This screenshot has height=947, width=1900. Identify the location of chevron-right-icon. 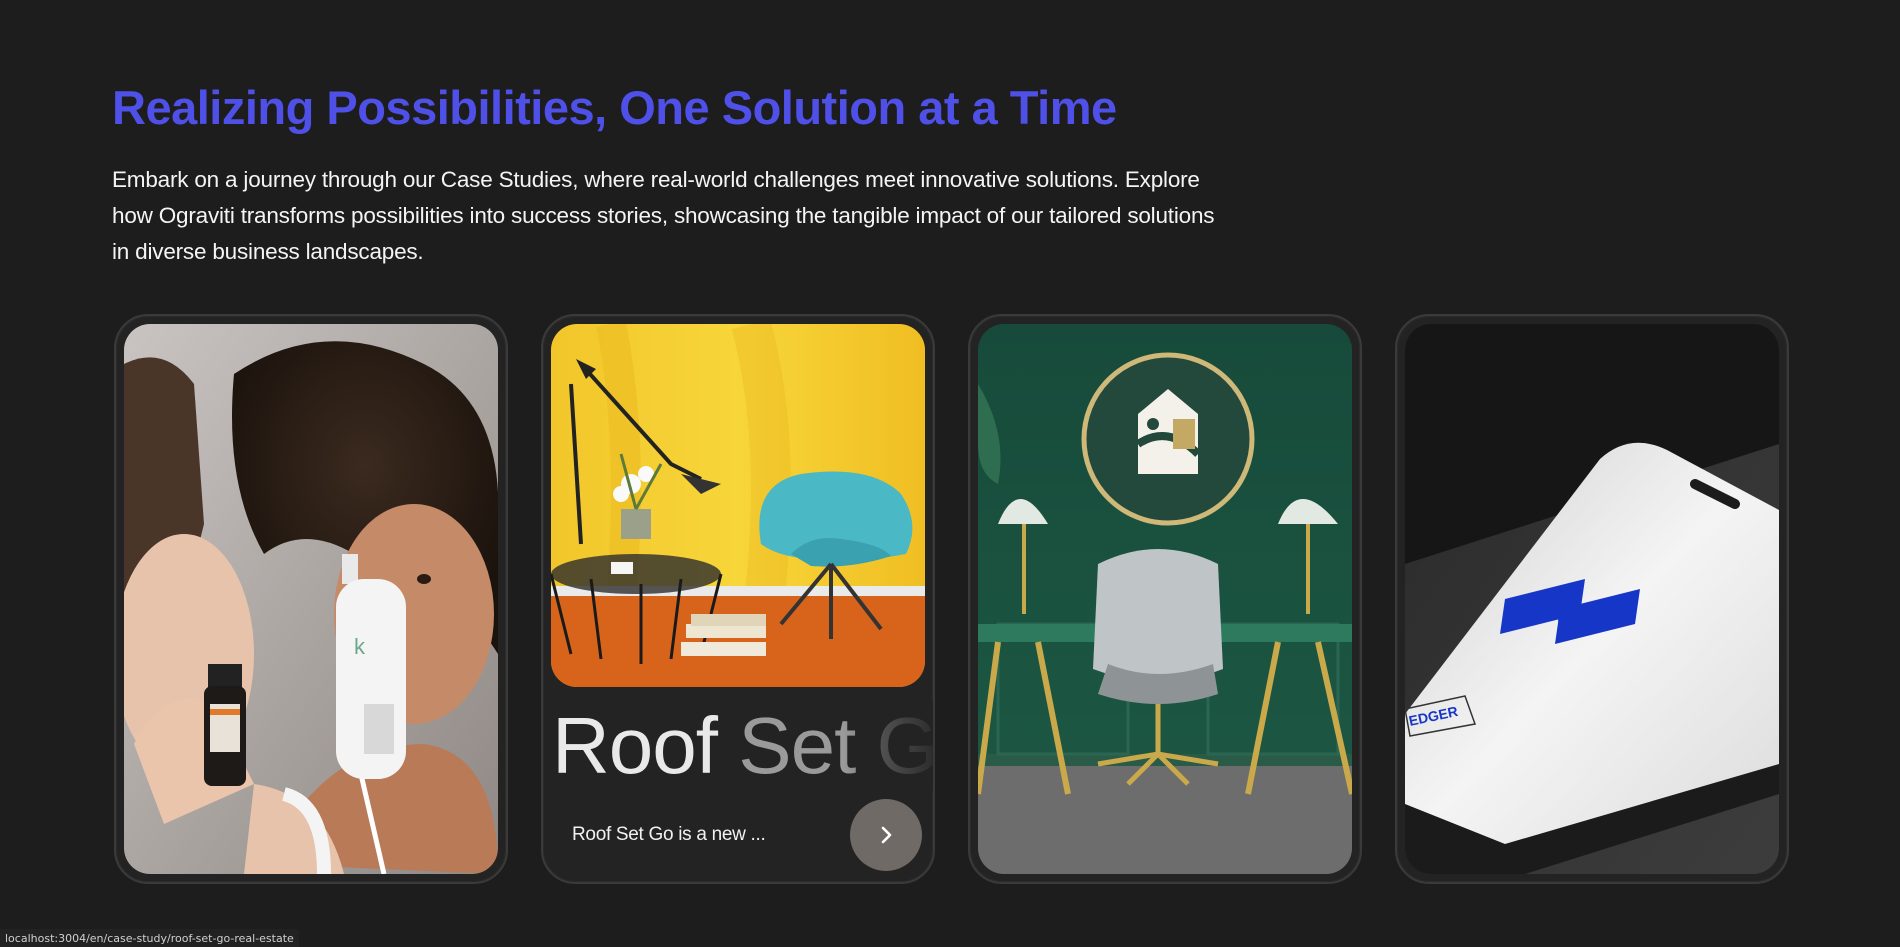
(886, 835).